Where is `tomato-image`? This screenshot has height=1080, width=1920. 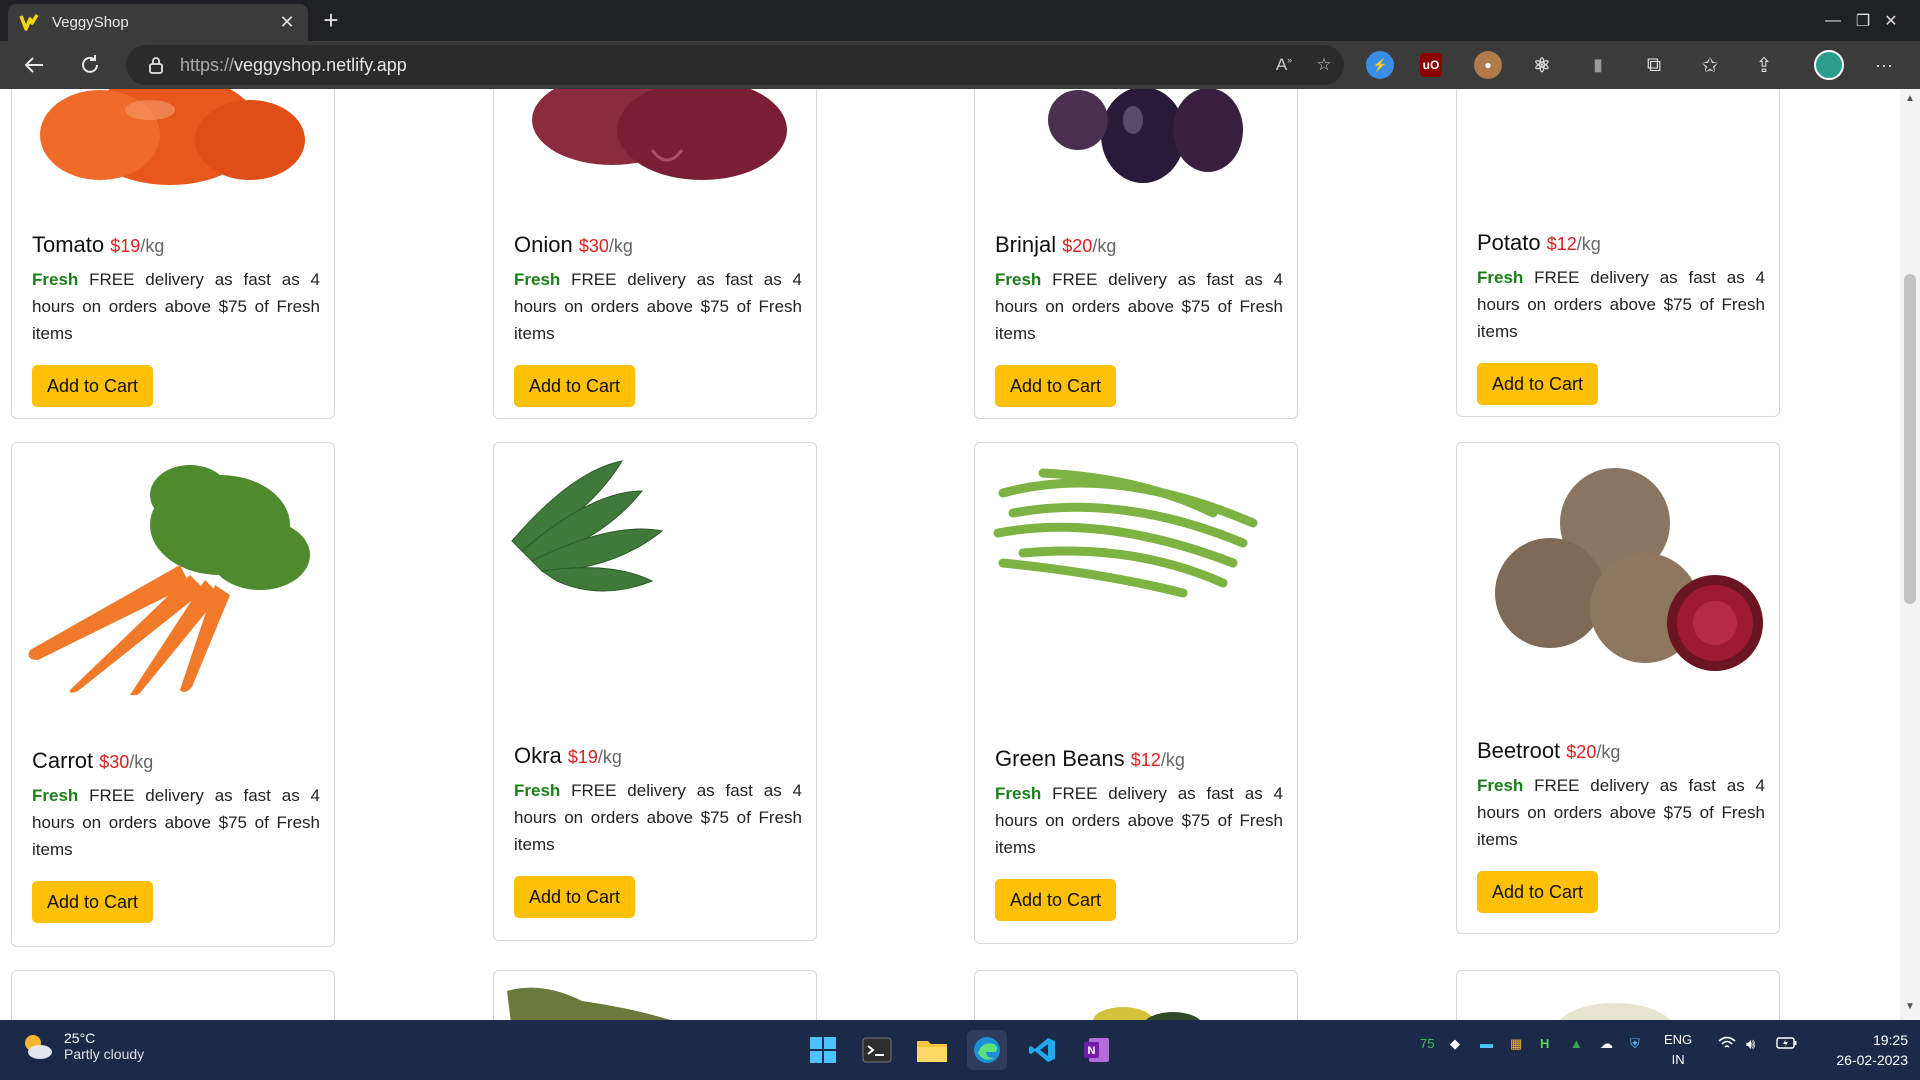 tomato-image is located at coordinates (174, 140).